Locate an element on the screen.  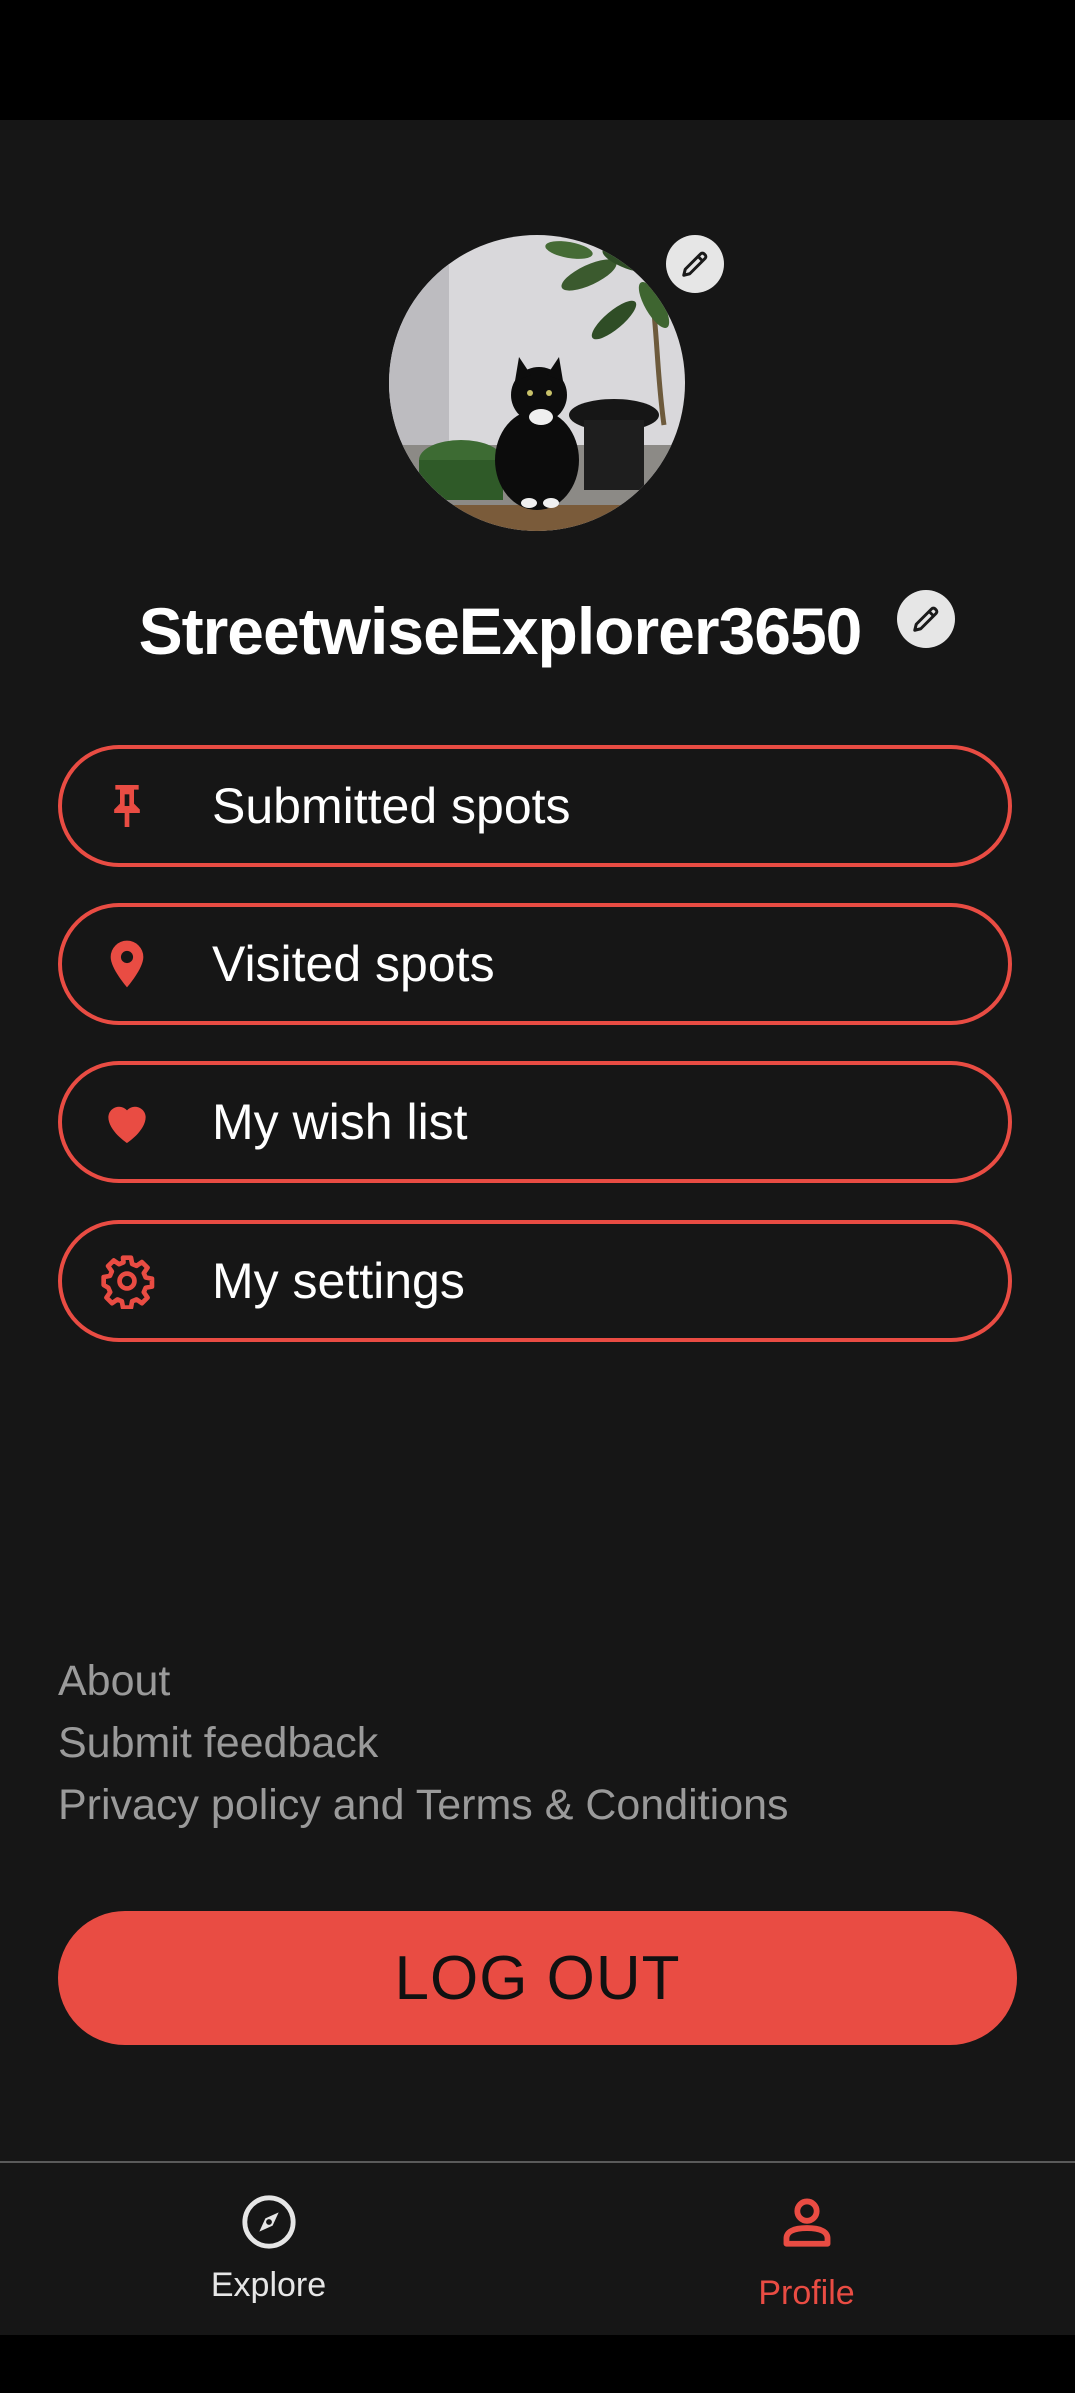
edit-username-button is located at coordinates (926, 619).